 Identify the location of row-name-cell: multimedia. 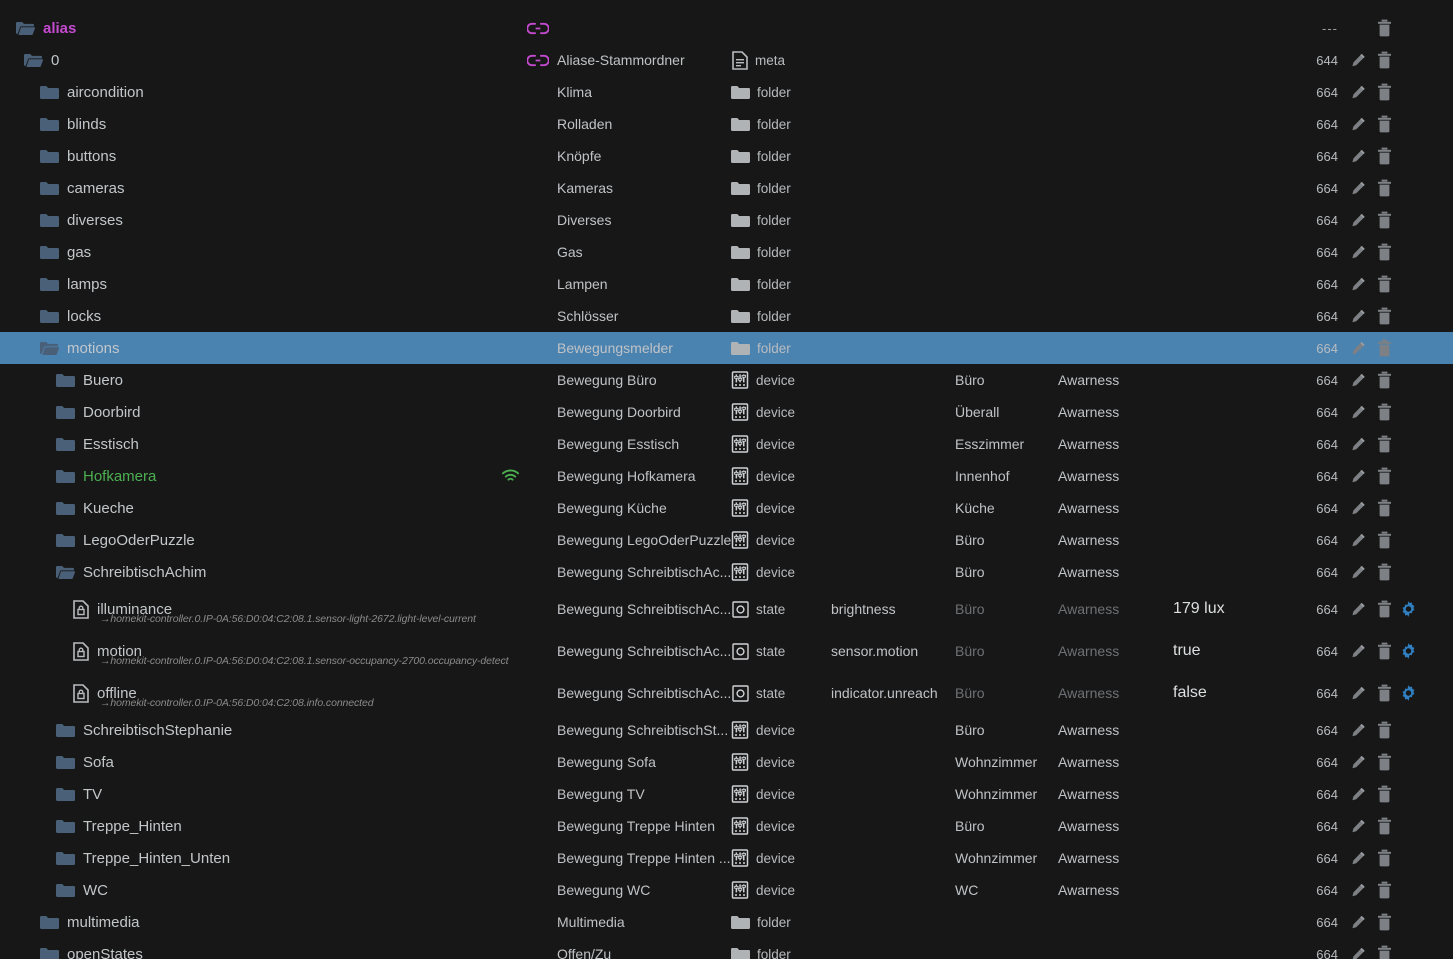
(90, 922).